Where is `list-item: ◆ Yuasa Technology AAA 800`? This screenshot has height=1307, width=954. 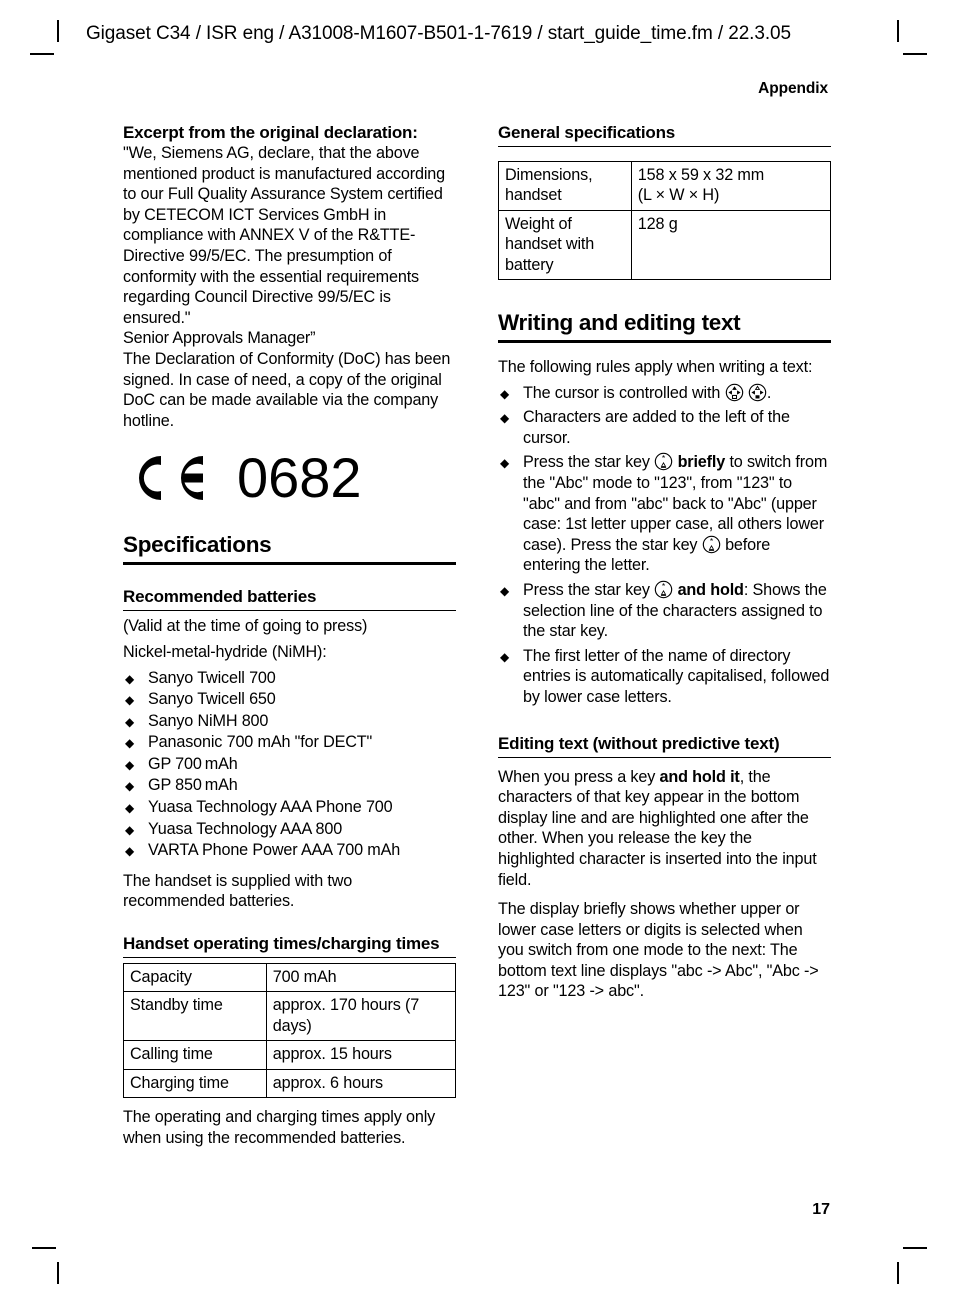
list-item: ◆ Yuasa Technology AAA 800 is located at coordinates (289, 829).